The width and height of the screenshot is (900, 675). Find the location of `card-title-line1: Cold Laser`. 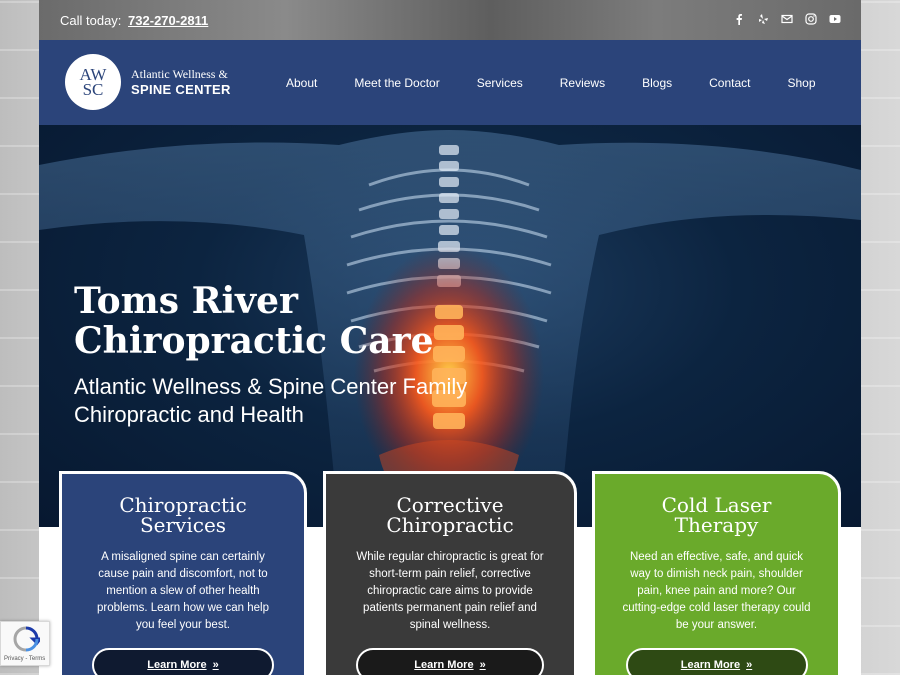

card-title-line1: Cold Laser is located at coordinates (716, 505).